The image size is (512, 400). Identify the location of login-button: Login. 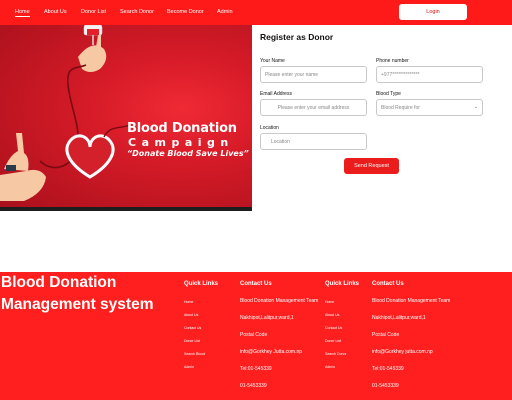
(433, 12).